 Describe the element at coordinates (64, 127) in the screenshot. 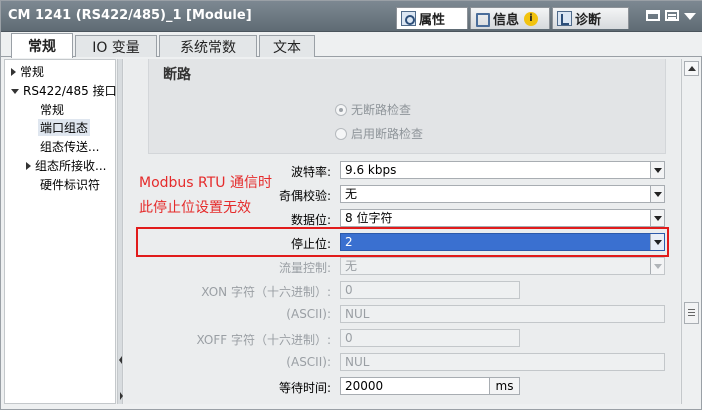

I see `tree-item-port-config: 端口组态` at that location.